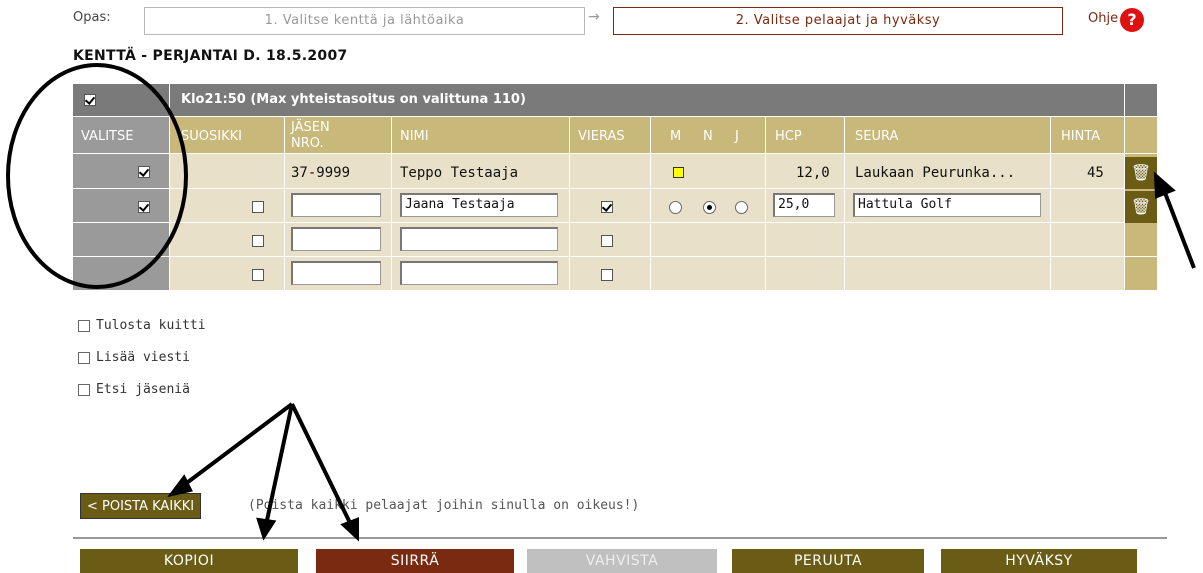 Image resolution: width=1203 pixels, height=573 pixels. Describe the element at coordinates (97, 176) in the screenshot. I see `annotation-circle` at that location.